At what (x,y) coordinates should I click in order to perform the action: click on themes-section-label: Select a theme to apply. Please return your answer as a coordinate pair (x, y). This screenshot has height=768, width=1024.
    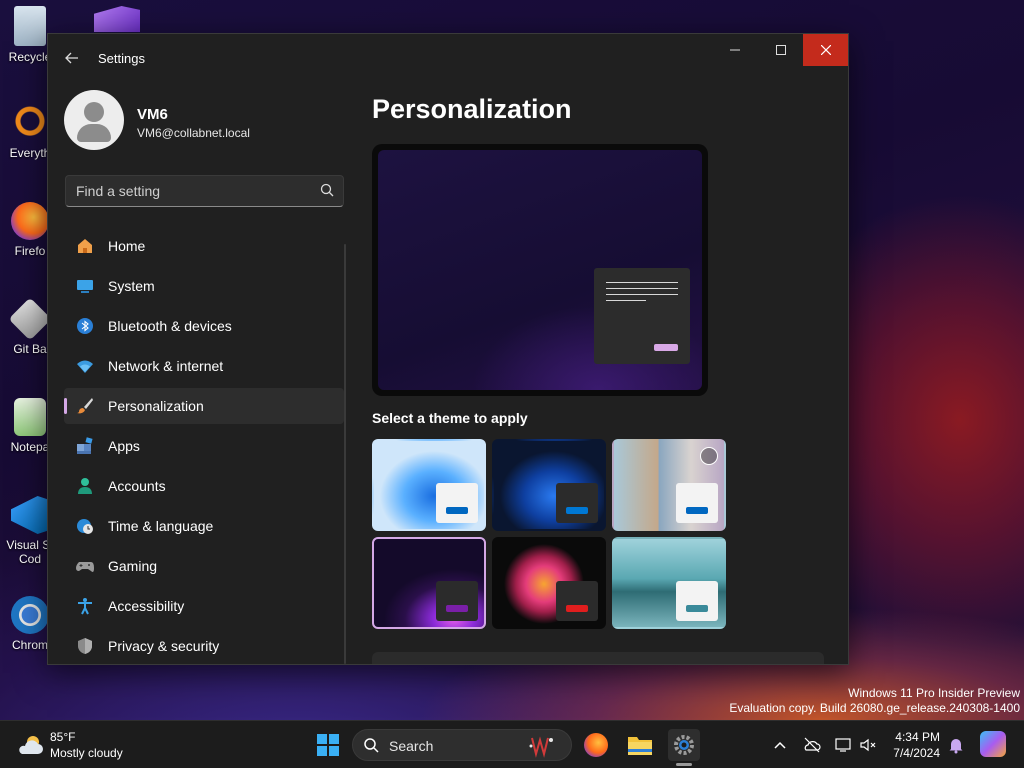
    Looking at the image, I should click on (450, 418).